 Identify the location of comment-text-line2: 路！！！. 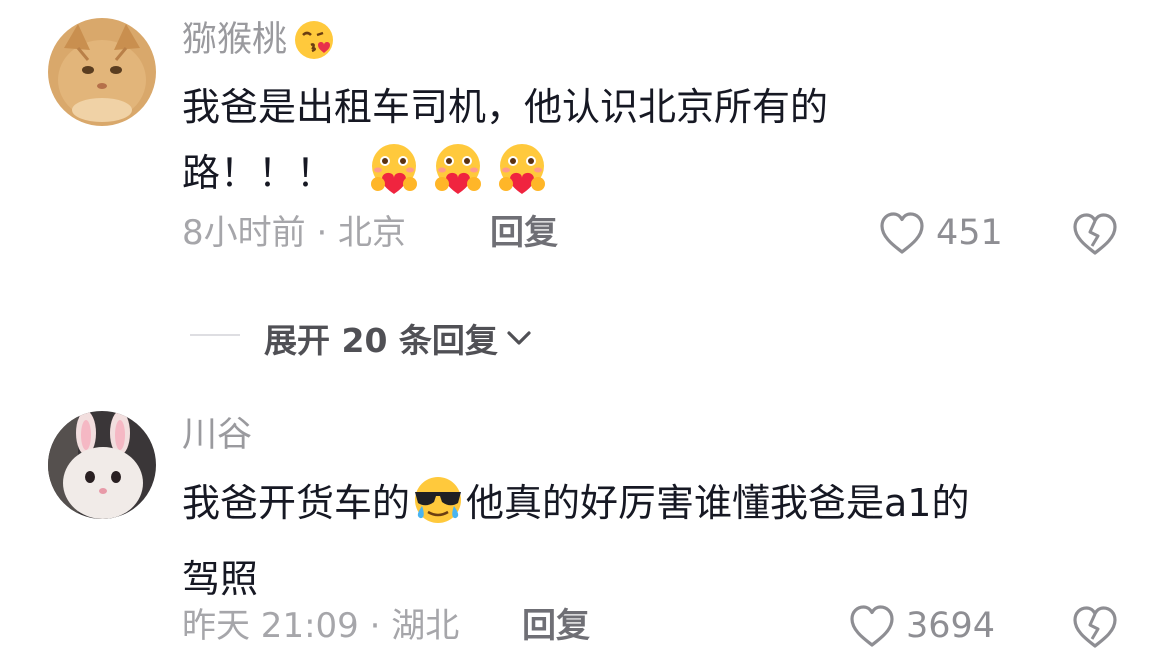
(505, 179).